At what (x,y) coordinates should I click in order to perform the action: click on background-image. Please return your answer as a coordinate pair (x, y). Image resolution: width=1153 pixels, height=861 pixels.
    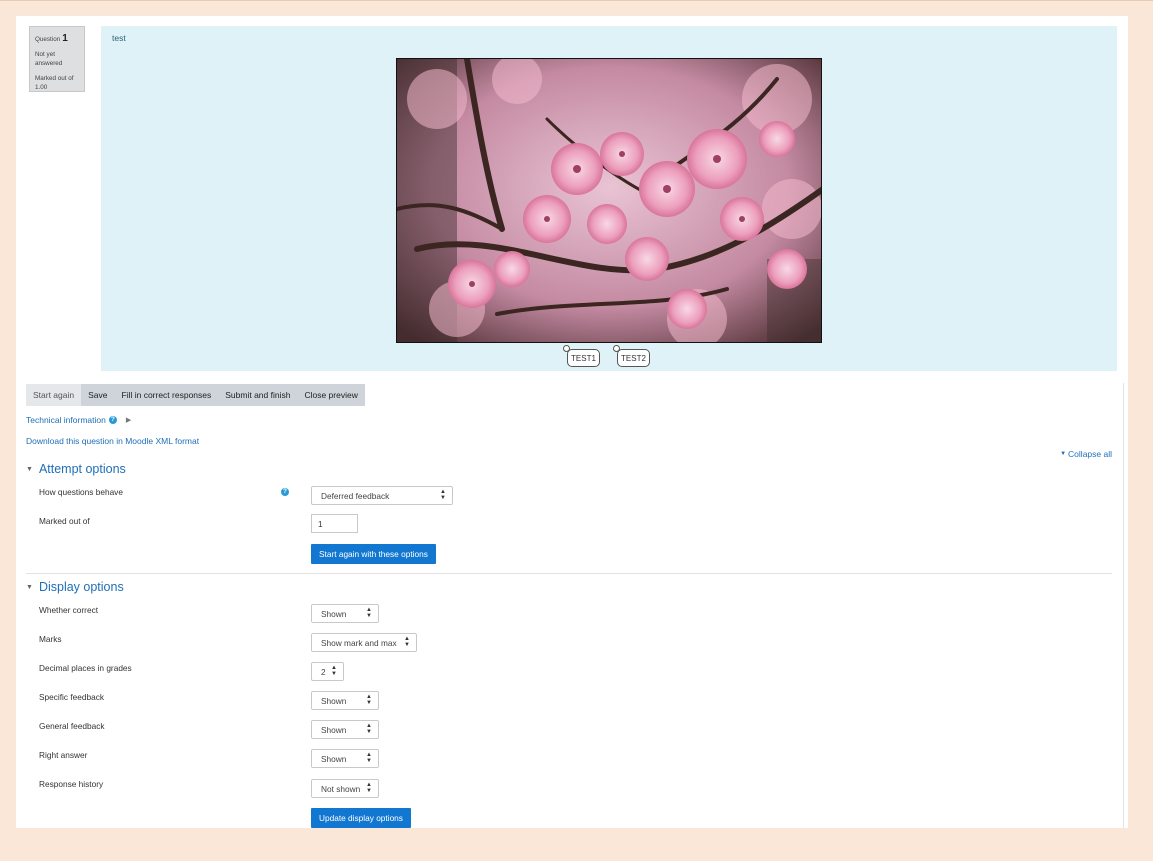
    Looking at the image, I should click on (609, 200).